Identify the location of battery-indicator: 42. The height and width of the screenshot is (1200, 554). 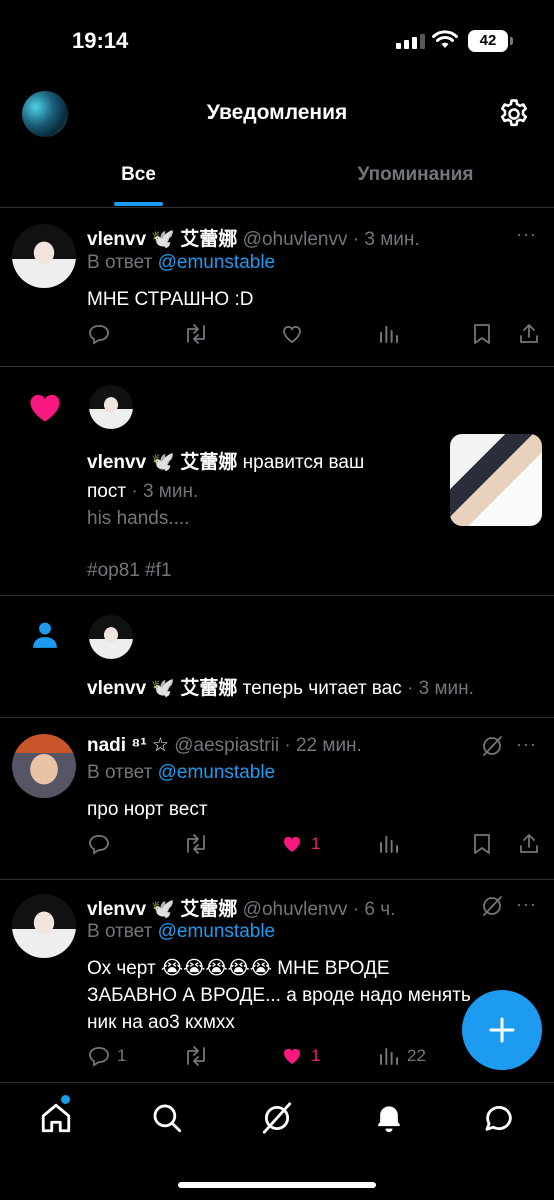
(488, 41).